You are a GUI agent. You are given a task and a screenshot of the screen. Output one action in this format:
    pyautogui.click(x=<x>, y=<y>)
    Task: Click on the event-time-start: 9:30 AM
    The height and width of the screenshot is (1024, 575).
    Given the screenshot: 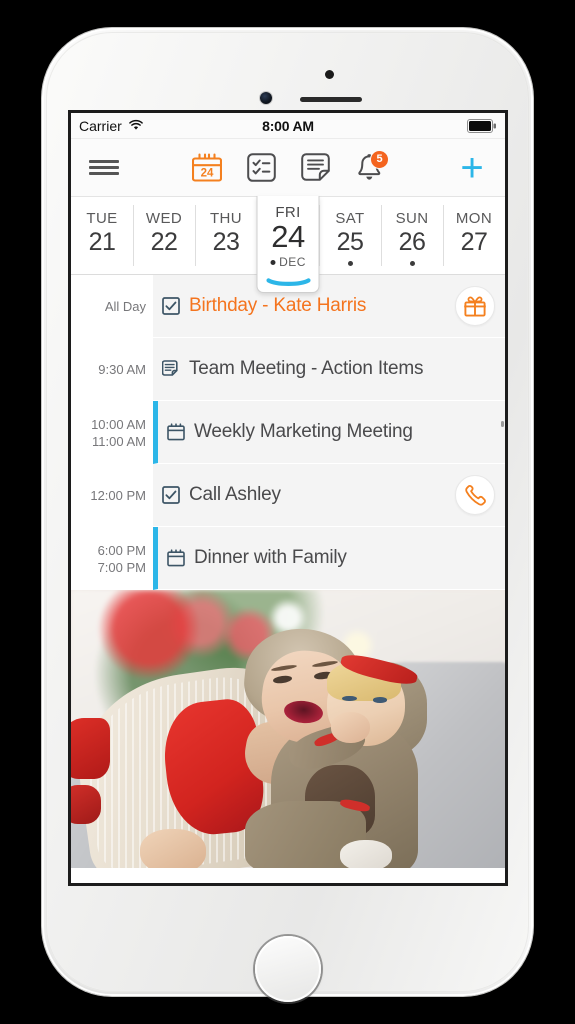 What is the action you would take?
    pyautogui.click(x=122, y=369)
    